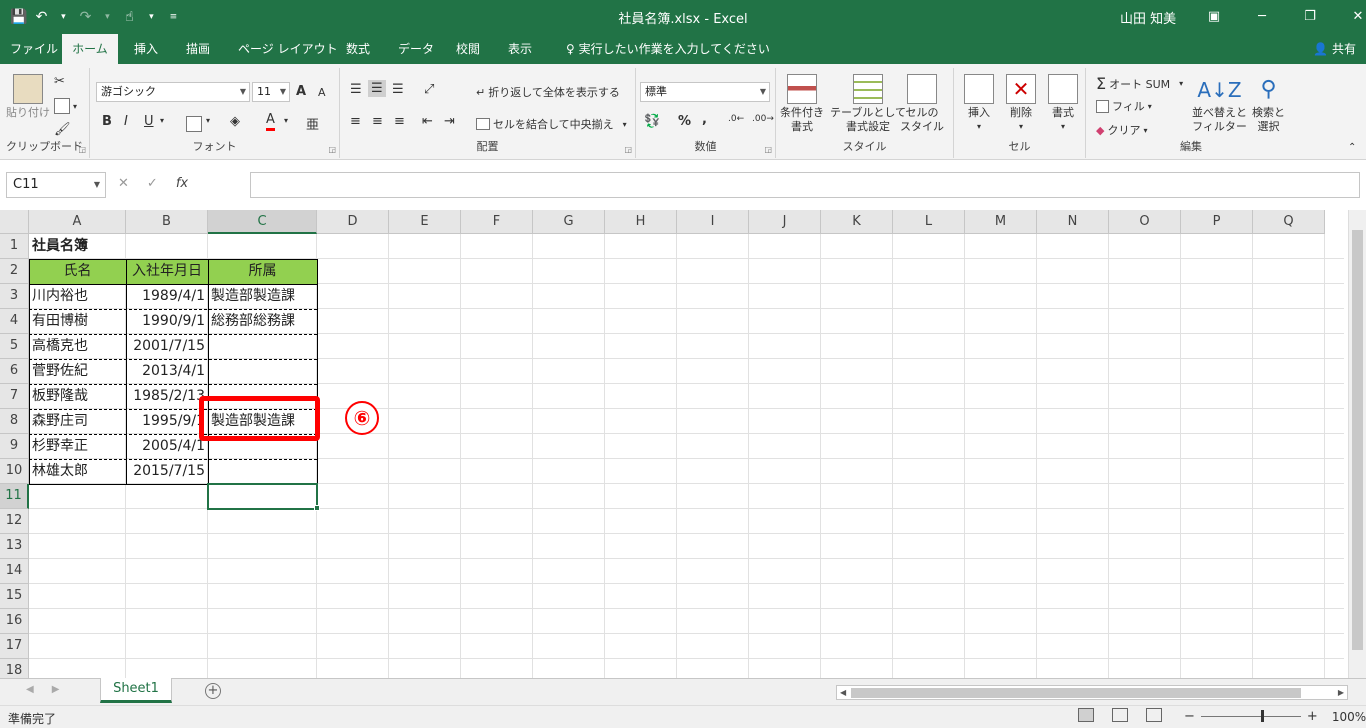  Describe the element at coordinates (14, 396) in the screenshot. I see `row-header-7: 7` at that location.